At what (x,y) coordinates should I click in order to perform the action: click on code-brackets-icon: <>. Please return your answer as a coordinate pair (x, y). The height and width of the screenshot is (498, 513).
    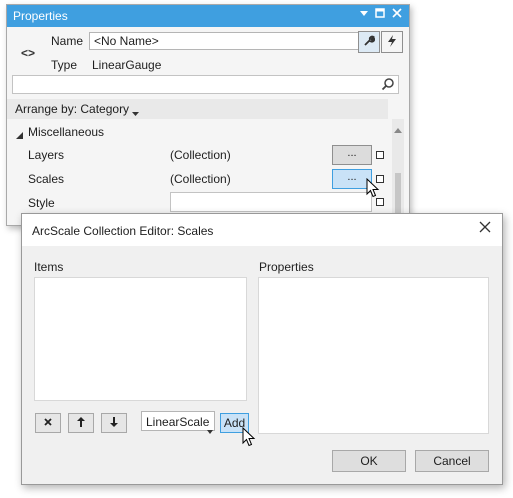
    Looking at the image, I should click on (28, 53).